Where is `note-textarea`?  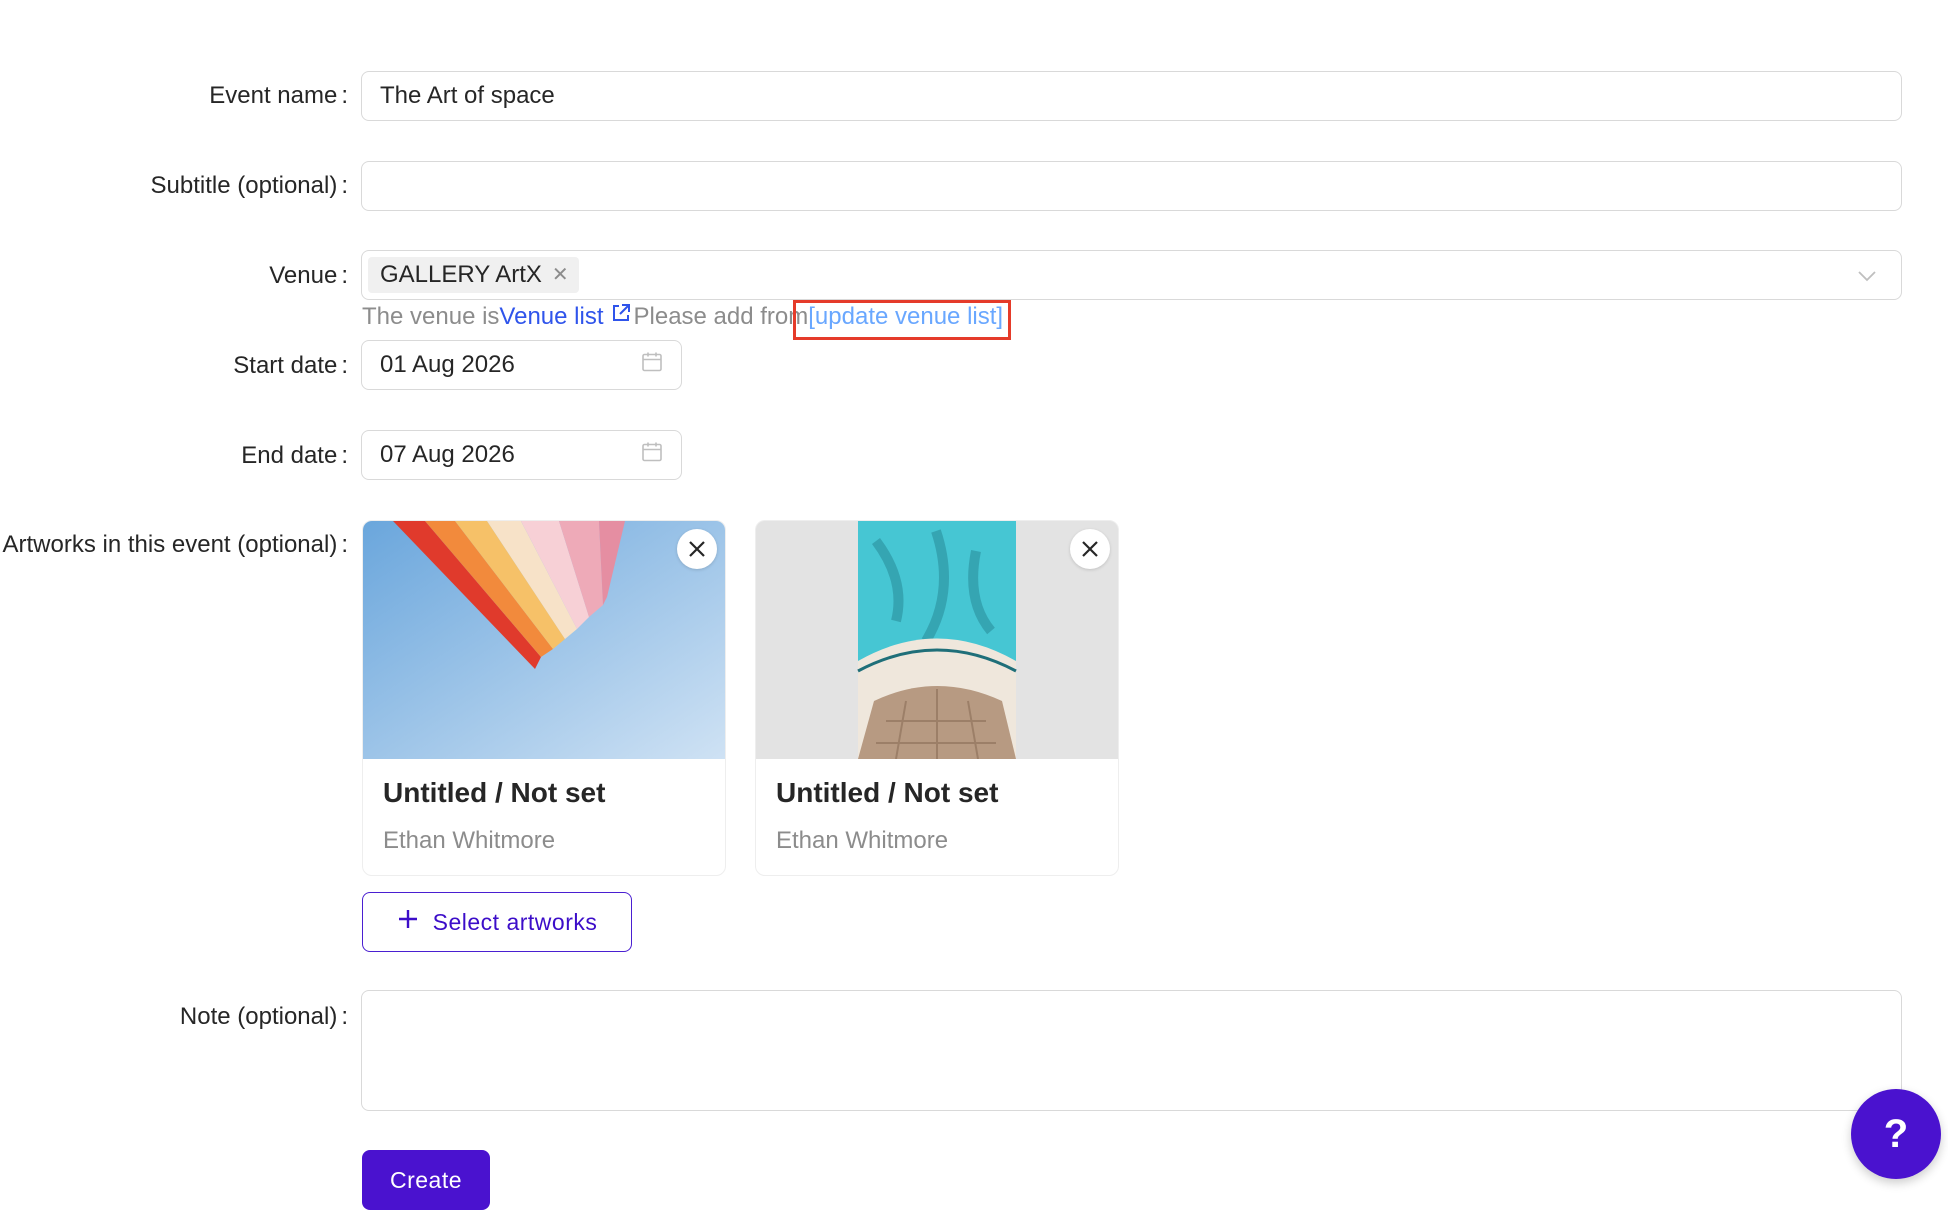
note-textarea is located at coordinates (1131, 1050).